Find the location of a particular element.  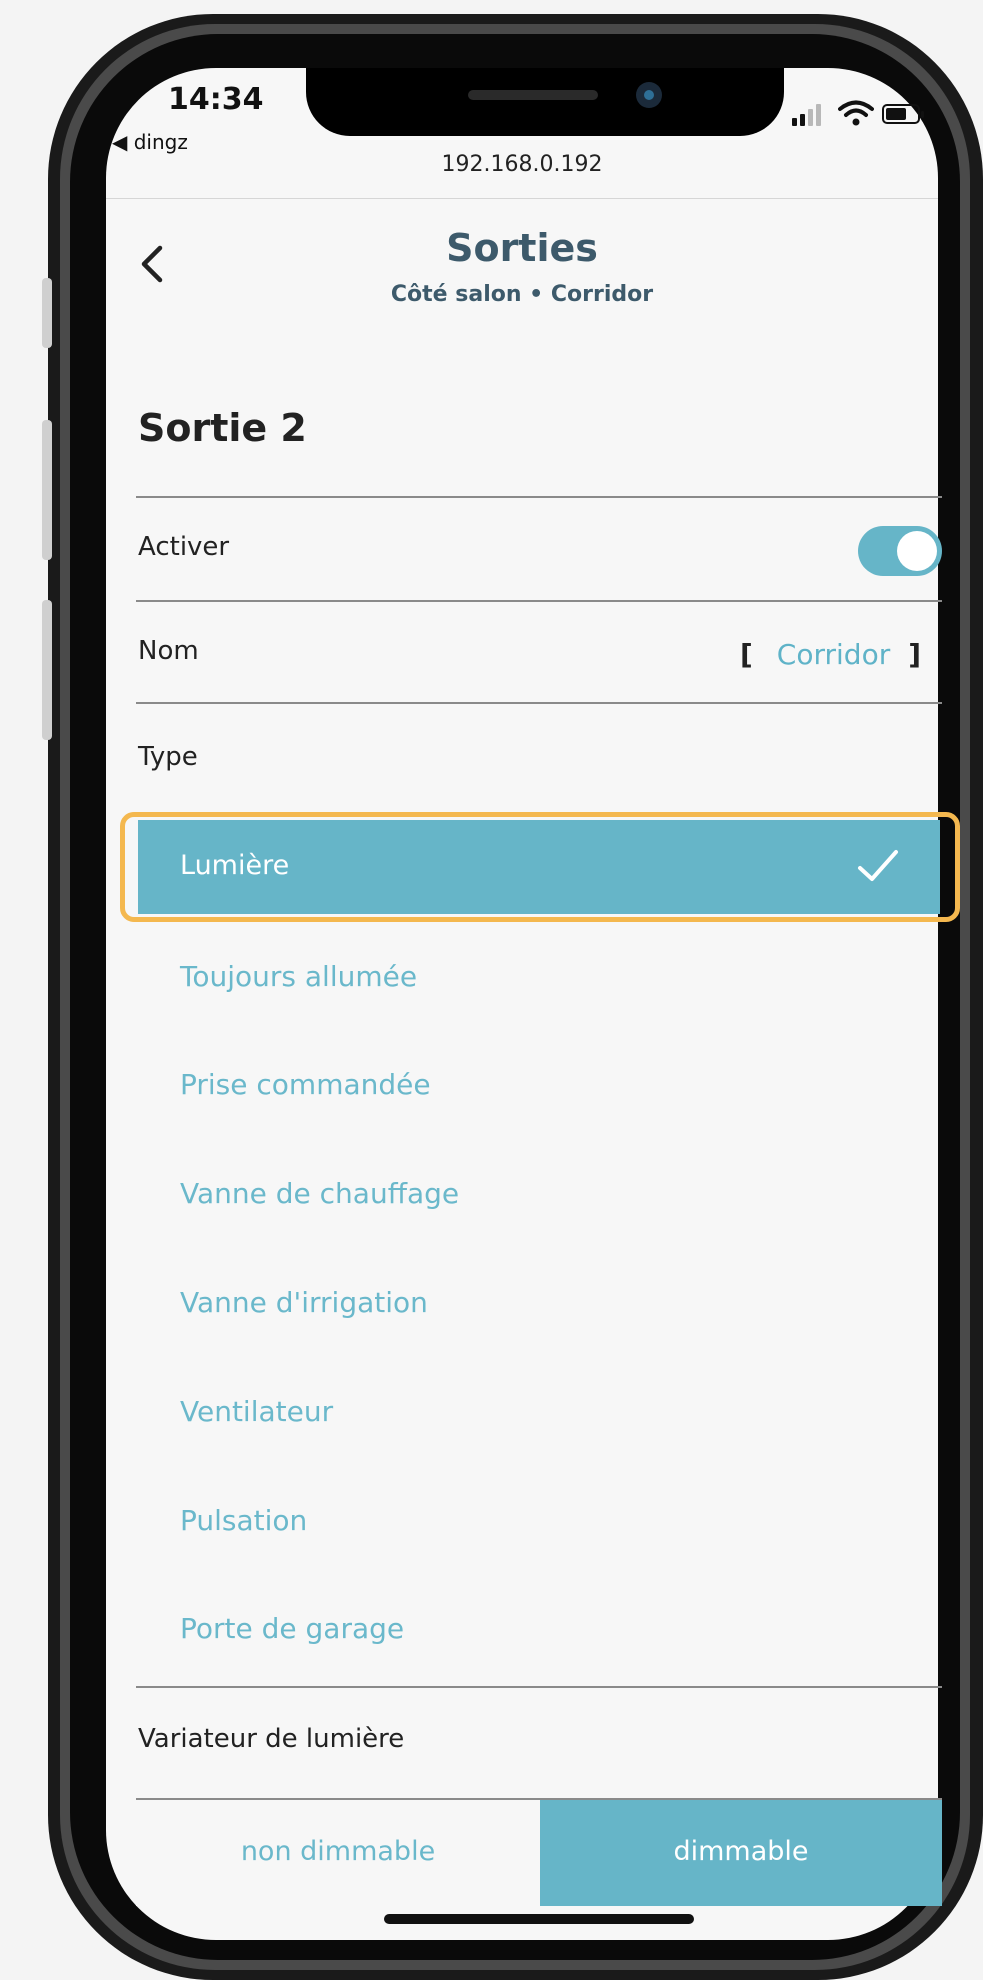

type-option-selected: Lumière is located at coordinates (539, 867).